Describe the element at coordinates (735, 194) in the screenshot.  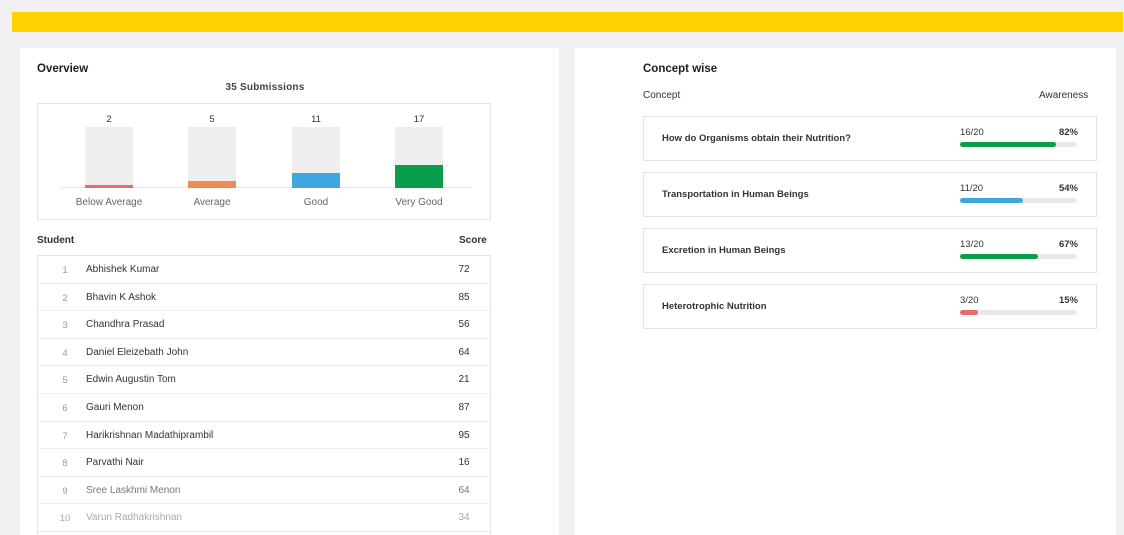
I see `concept-name: Transportation in Human Beings` at that location.